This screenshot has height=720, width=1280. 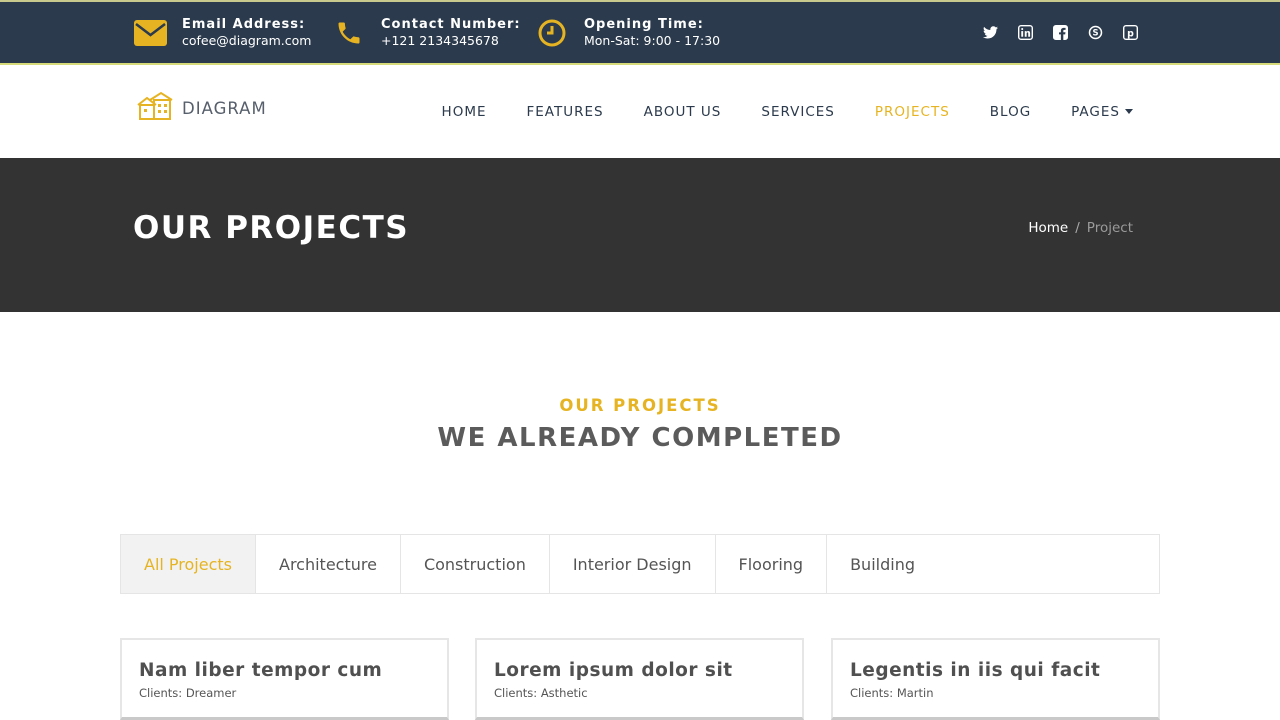 I want to click on pinterest-icon: p, so click(x=1130, y=33).